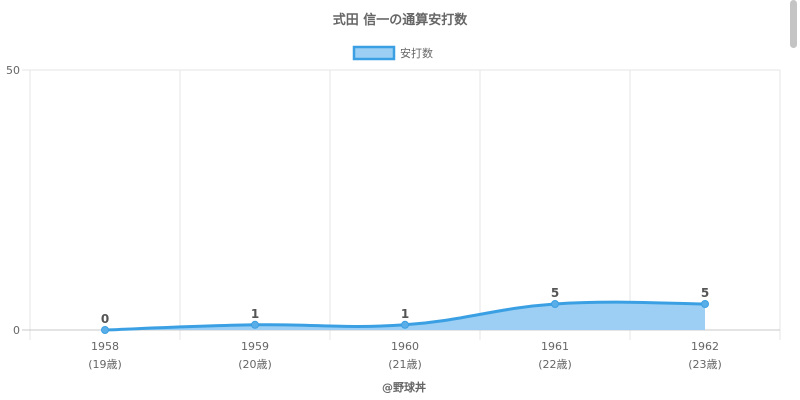 Image resolution: width=800 pixels, height=400 pixels. Describe the element at coordinates (374, 53) in the screenshot. I see `legend-swatch` at that location.